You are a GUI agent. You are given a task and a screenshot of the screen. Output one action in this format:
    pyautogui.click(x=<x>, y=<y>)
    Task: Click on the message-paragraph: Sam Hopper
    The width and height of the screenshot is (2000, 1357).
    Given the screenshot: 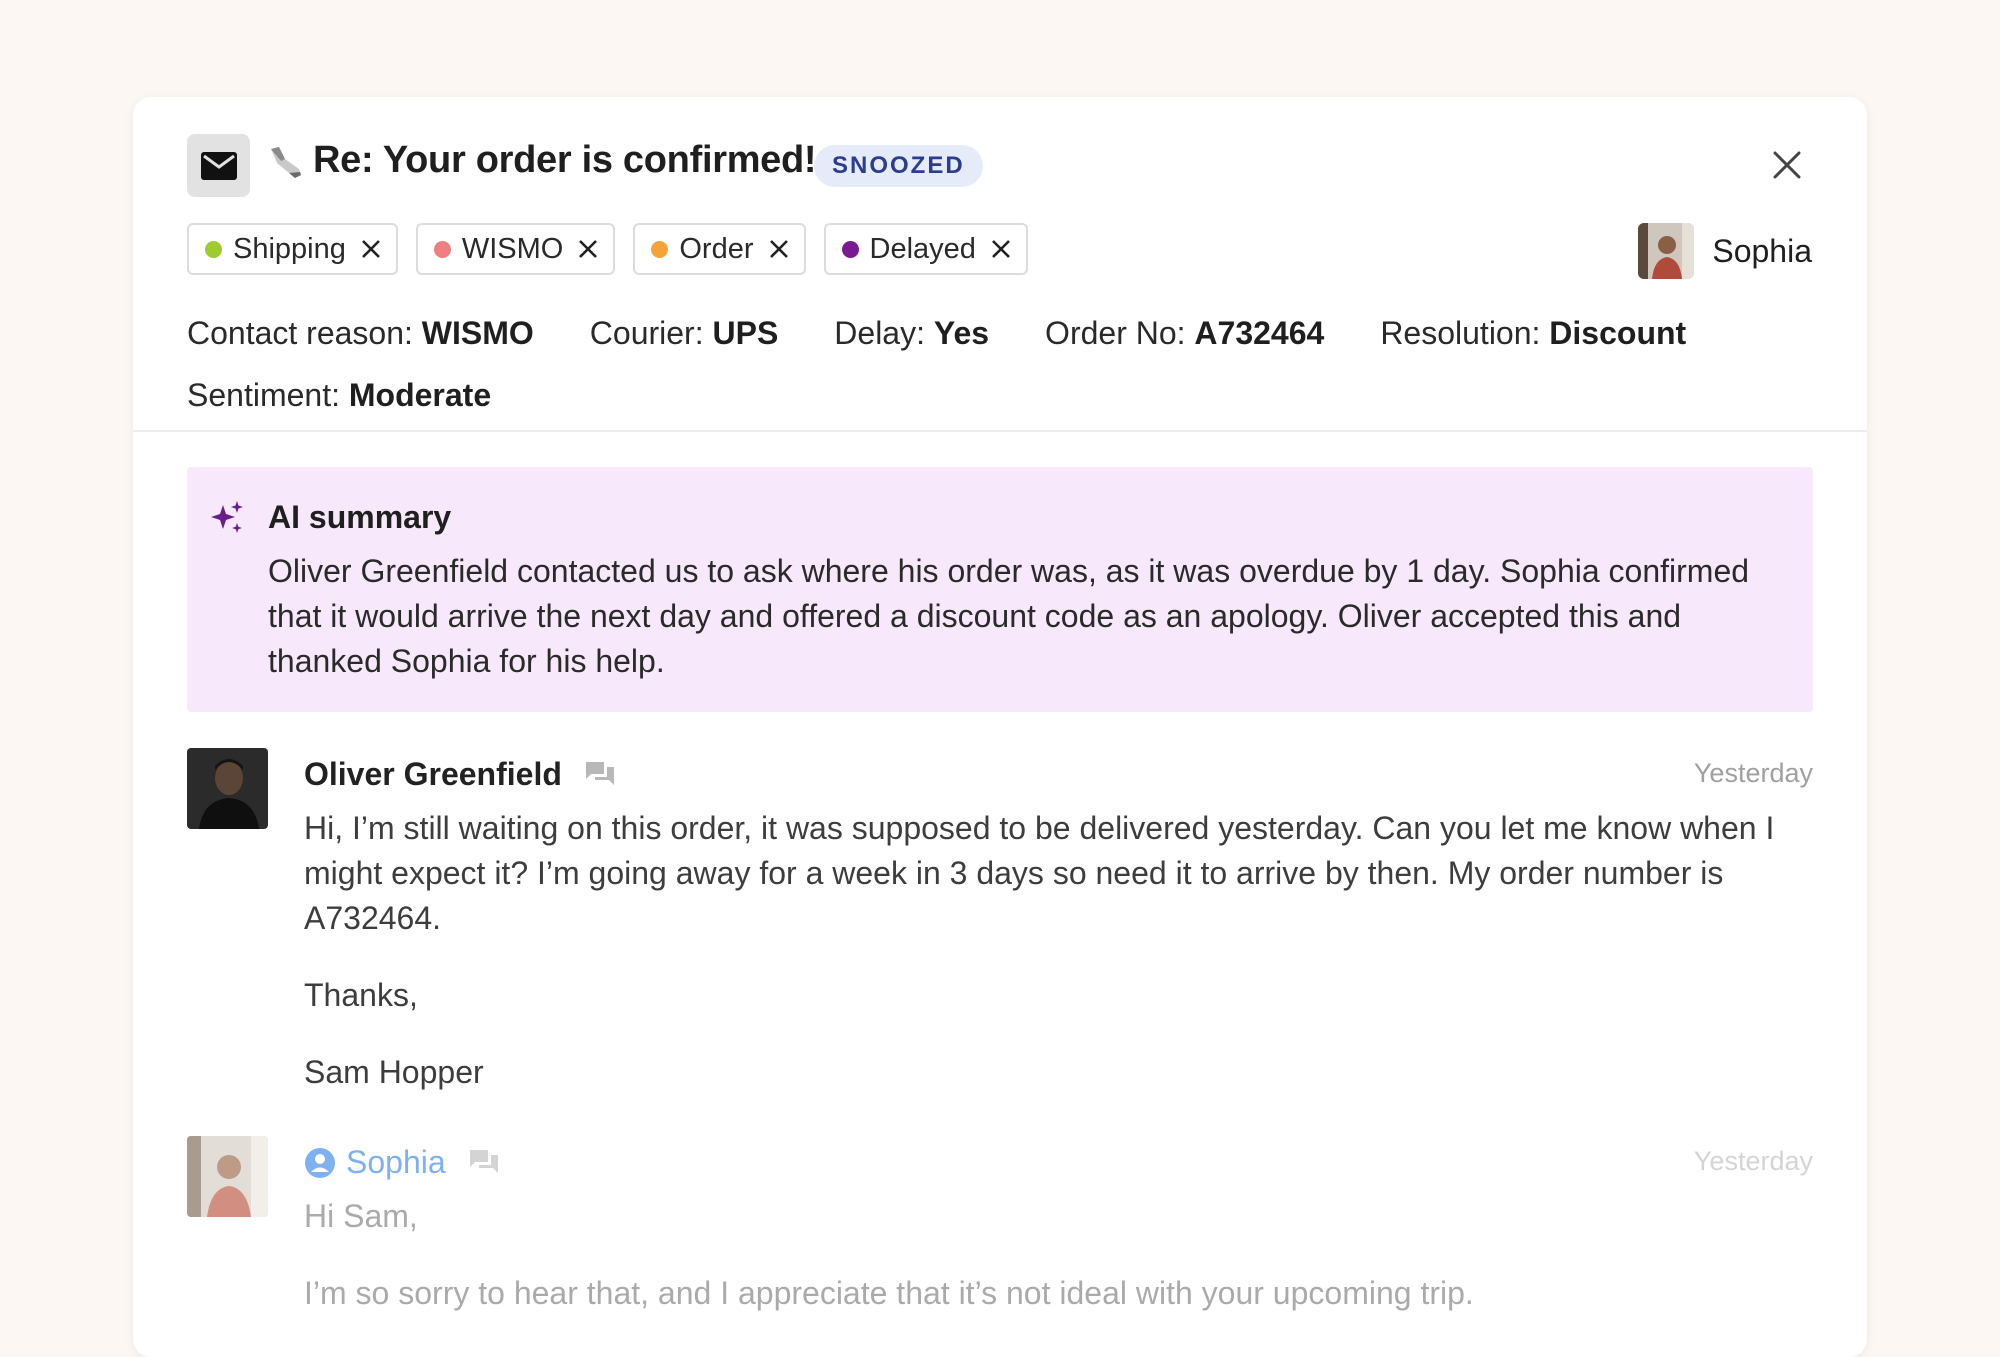 What is the action you would take?
    pyautogui.click(x=394, y=1072)
    